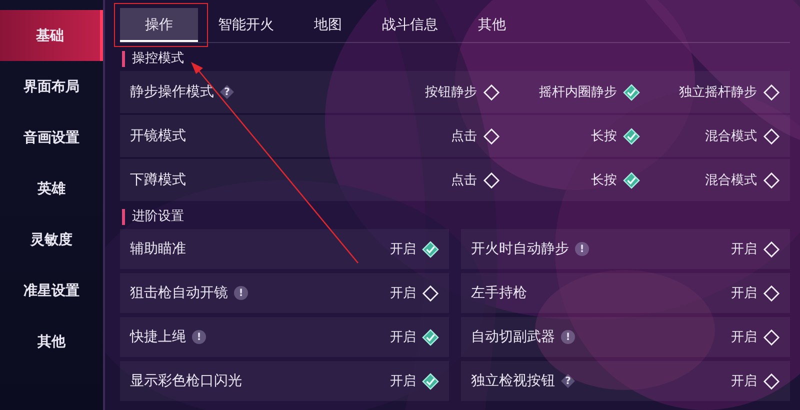  I want to click on option-label: 摇杆内圈静步, so click(578, 92).